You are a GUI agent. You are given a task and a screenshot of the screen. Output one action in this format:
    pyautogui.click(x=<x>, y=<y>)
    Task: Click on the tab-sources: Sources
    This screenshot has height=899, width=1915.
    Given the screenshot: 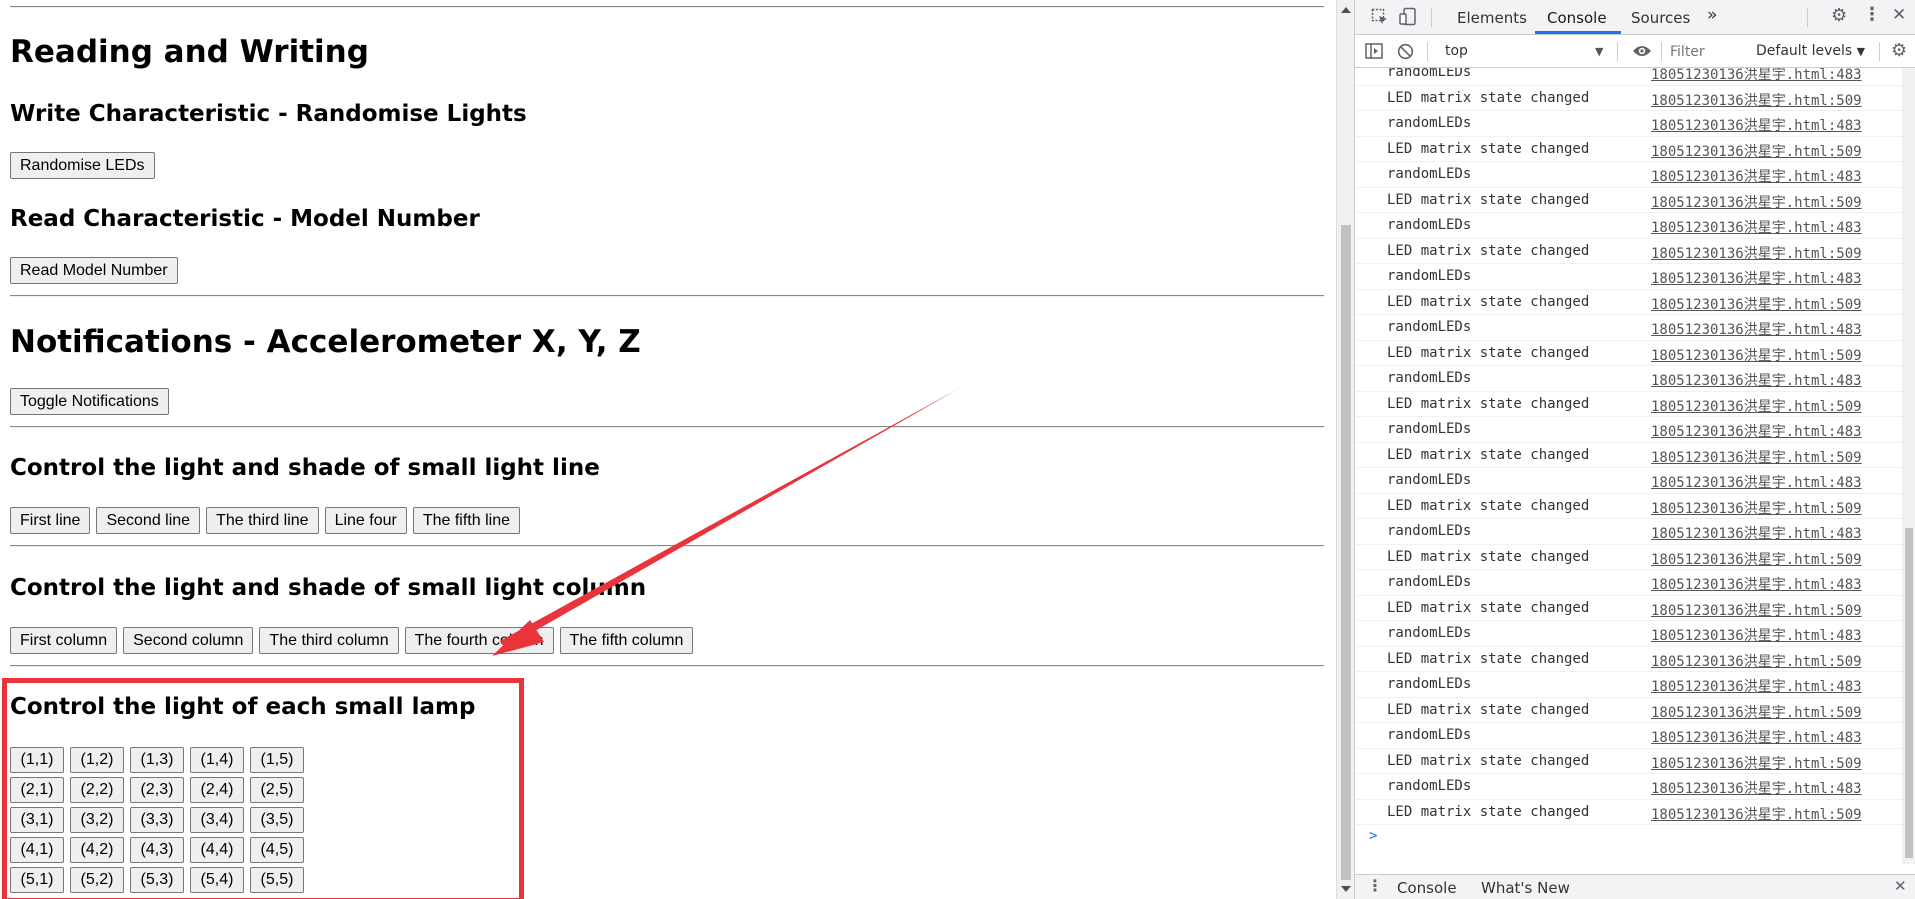 What is the action you would take?
    pyautogui.click(x=1660, y=18)
    